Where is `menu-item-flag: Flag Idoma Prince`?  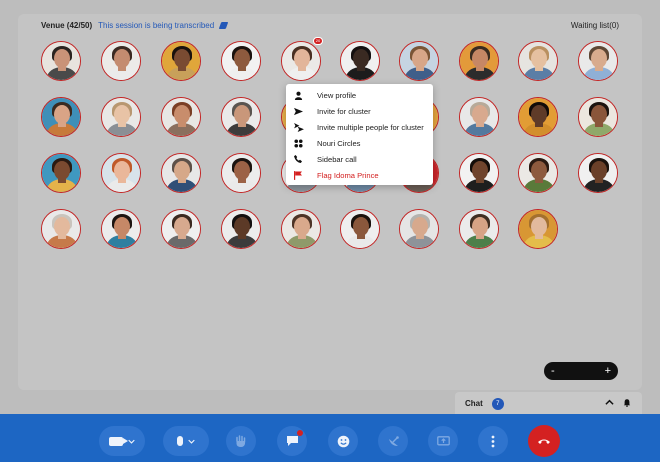 menu-item-flag: Flag Idoma Prince is located at coordinates (359, 175).